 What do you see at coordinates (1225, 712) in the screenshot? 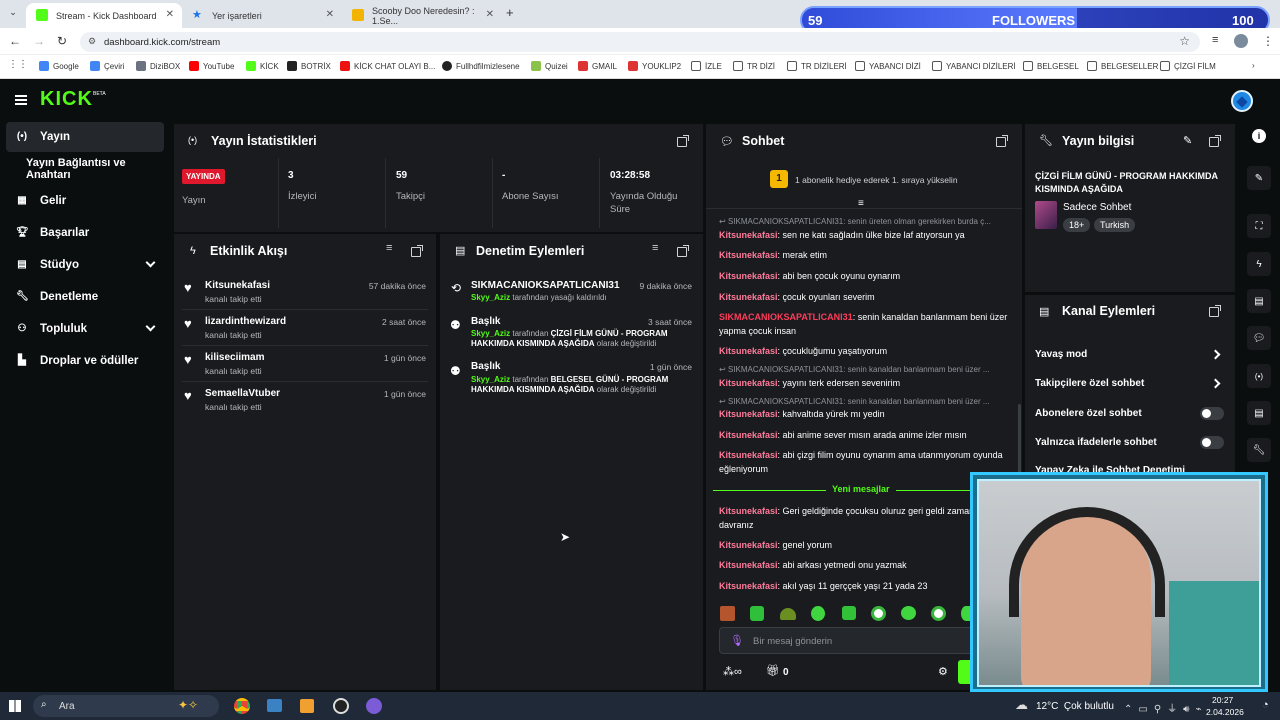
I see `clock-date: 2.04.2026` at bounding box center [1225, 712].